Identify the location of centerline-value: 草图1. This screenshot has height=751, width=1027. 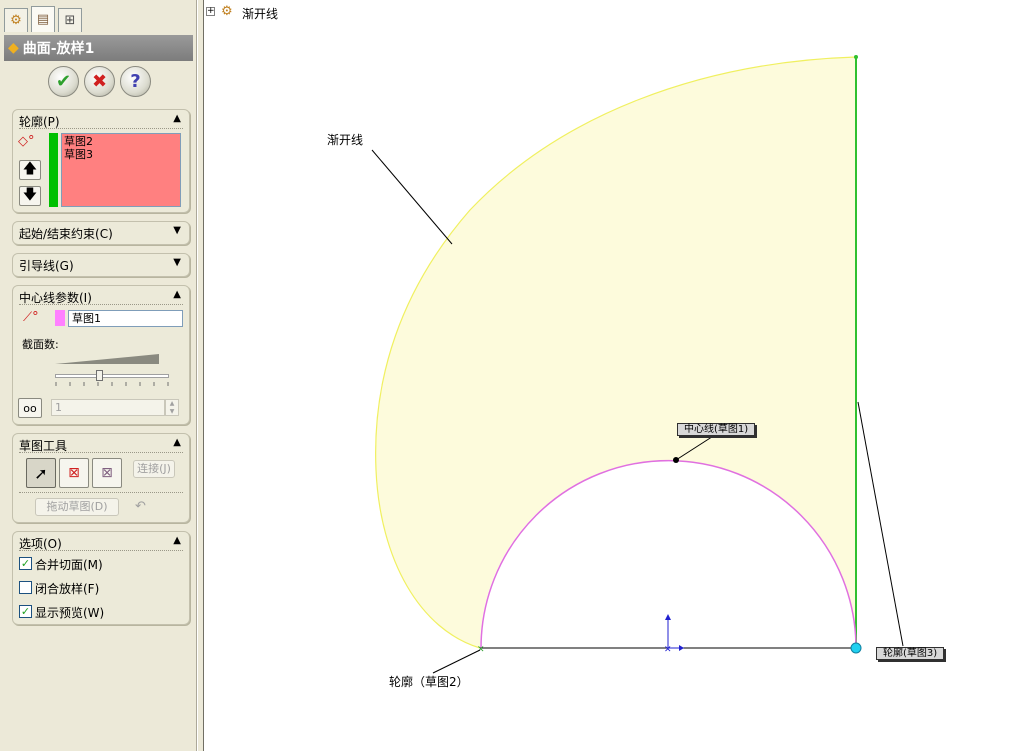
(86, 318).